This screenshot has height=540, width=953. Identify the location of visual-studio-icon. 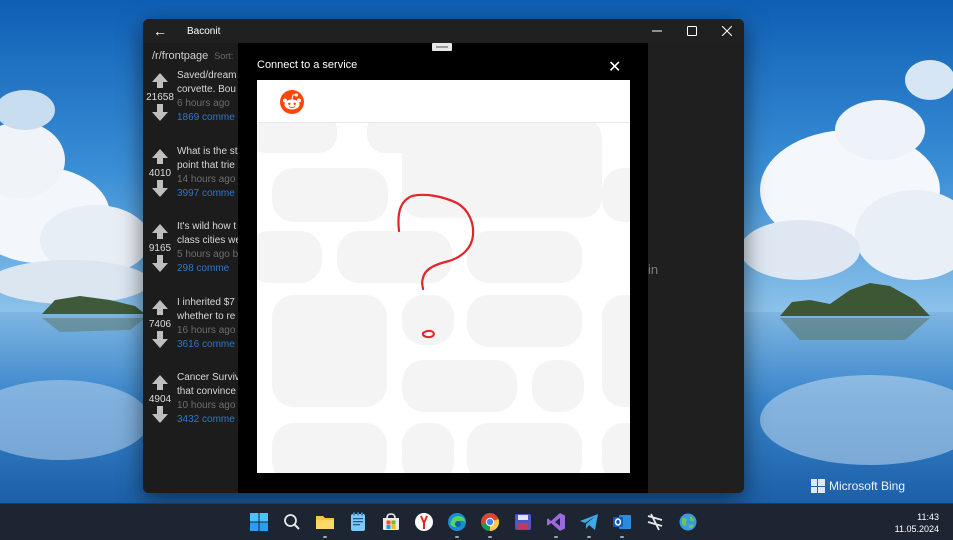
(556, 523).